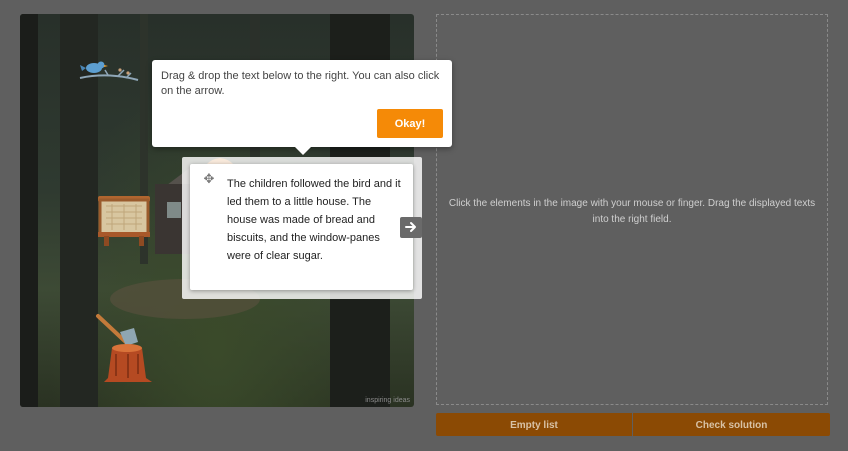 The height and width of the screenshot is (451, 848). Describe the element at coordinates (124, 220) in the screenshot. I see `notice-board-icon` at that location.